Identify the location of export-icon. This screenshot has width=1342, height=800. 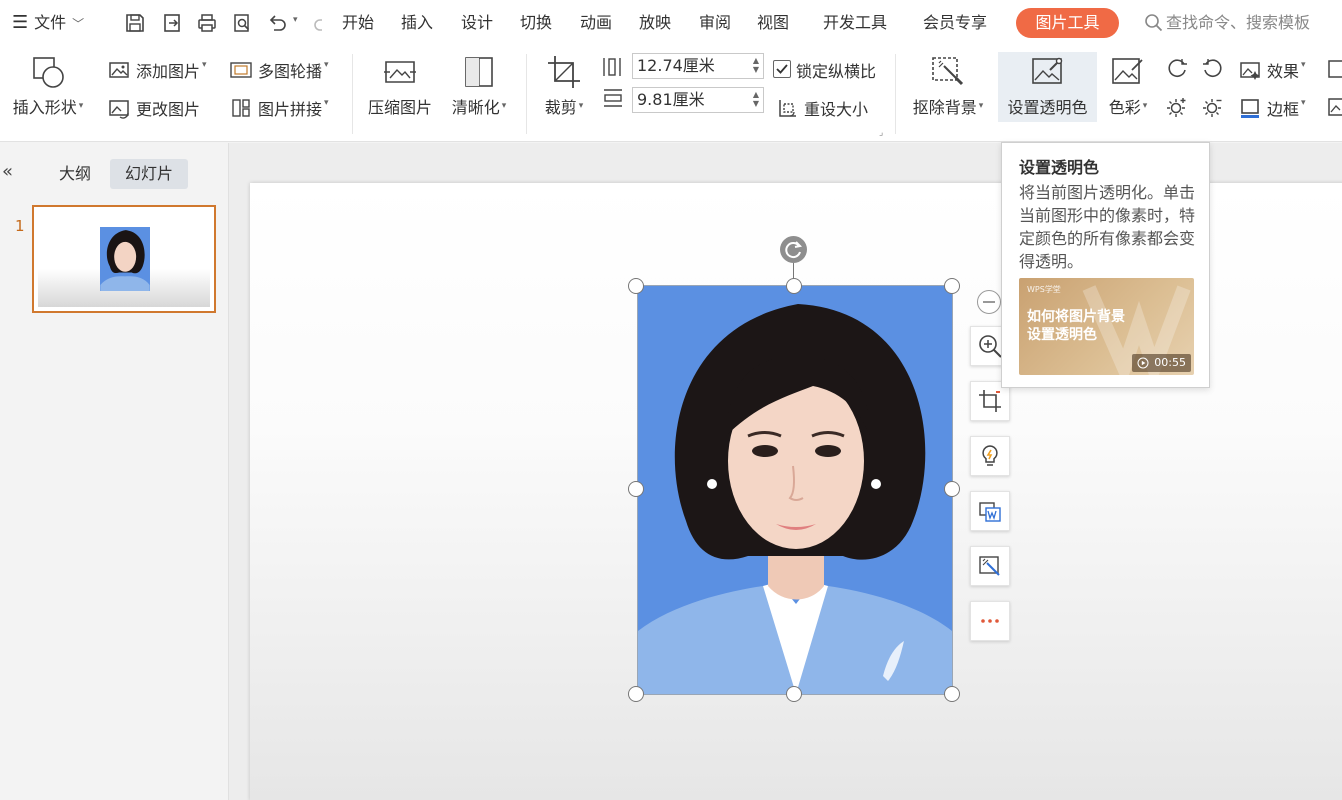
(172, 23).